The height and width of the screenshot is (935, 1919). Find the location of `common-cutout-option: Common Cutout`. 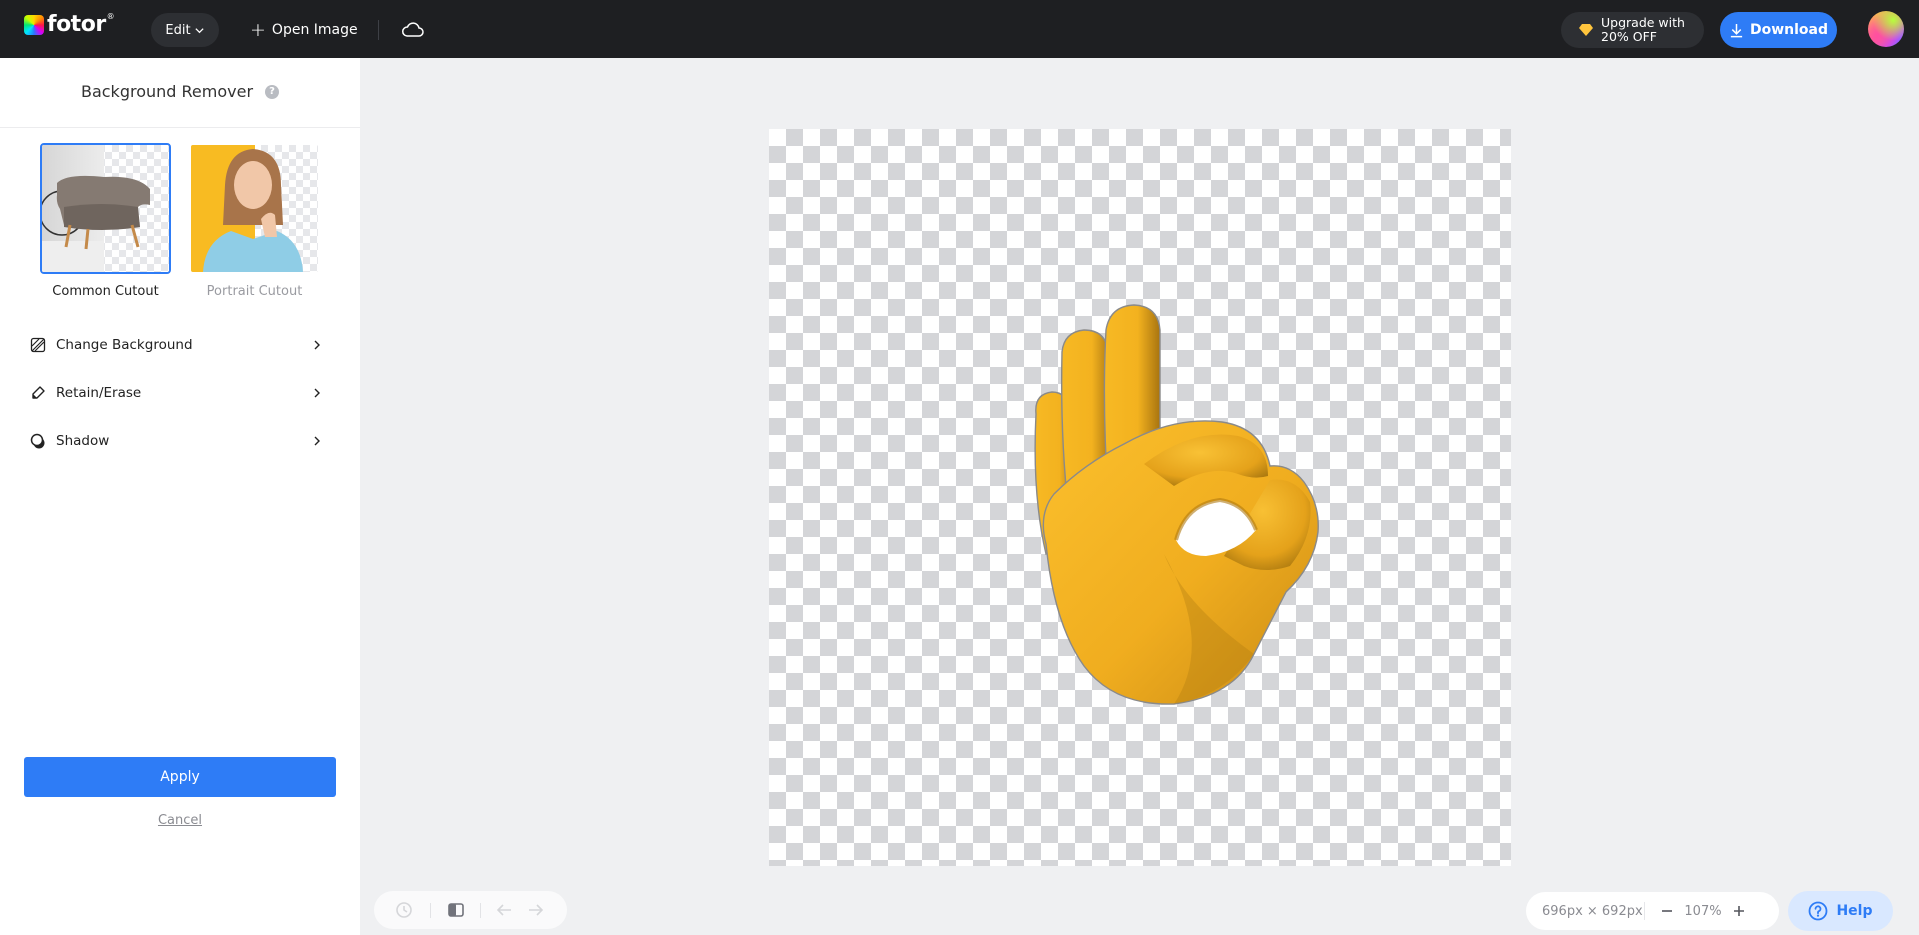

common-cutout-option: Common Cutout is located at coordinates (105, 221).